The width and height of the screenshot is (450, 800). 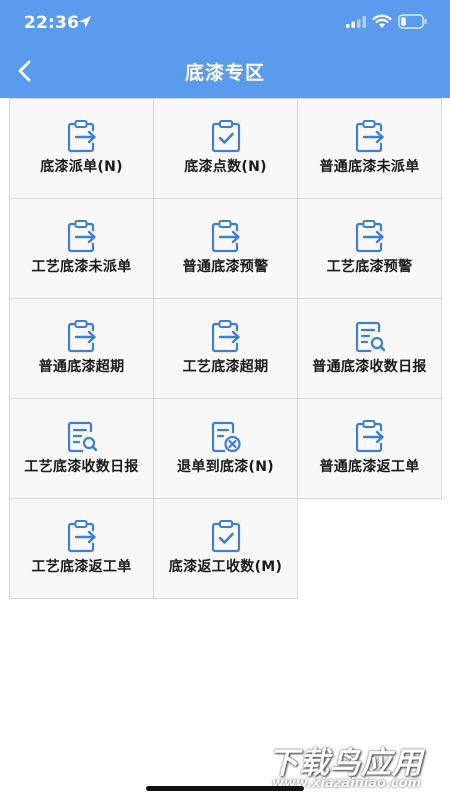 What do you see at coordinates (81, 167) in the screenshot?
I see `menu-item-label: 底漆派单(N)` at bounding box center [81, 167].